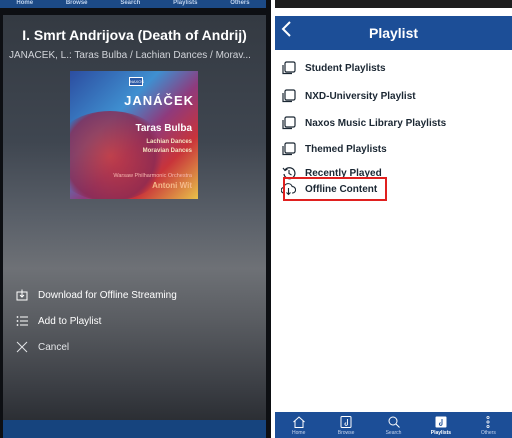 The width and height of the screenshot is (512, 438). I want to click on cover-composer: JANÁČEK, so click(159, 100).